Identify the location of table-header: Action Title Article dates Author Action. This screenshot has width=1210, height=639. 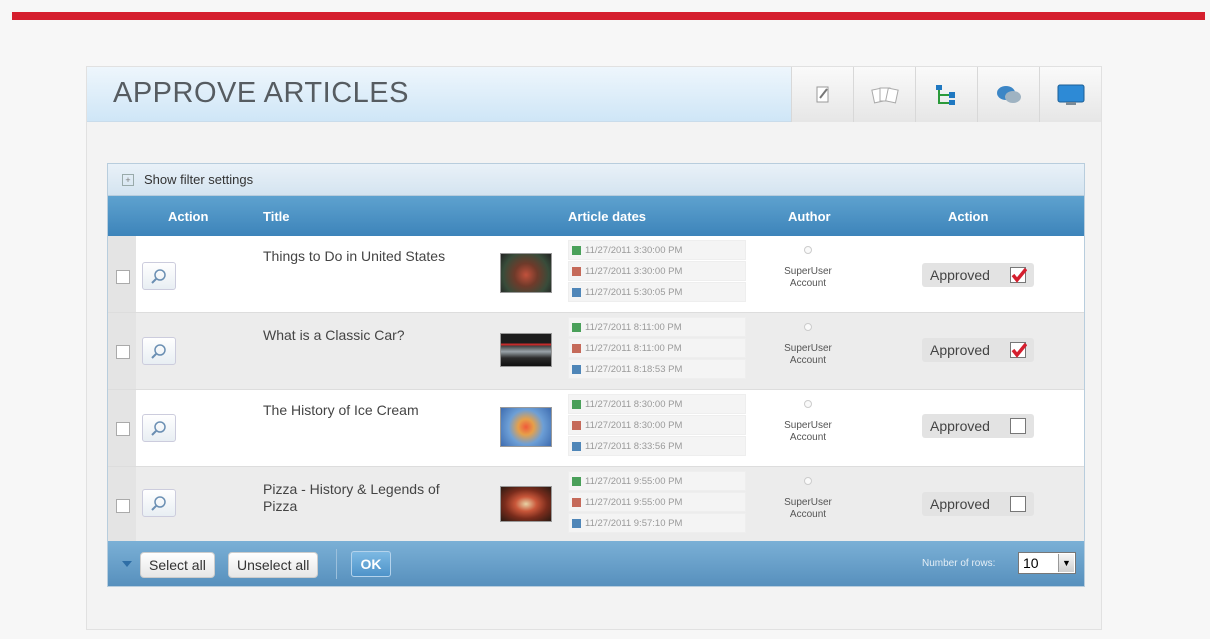
(596, 216).